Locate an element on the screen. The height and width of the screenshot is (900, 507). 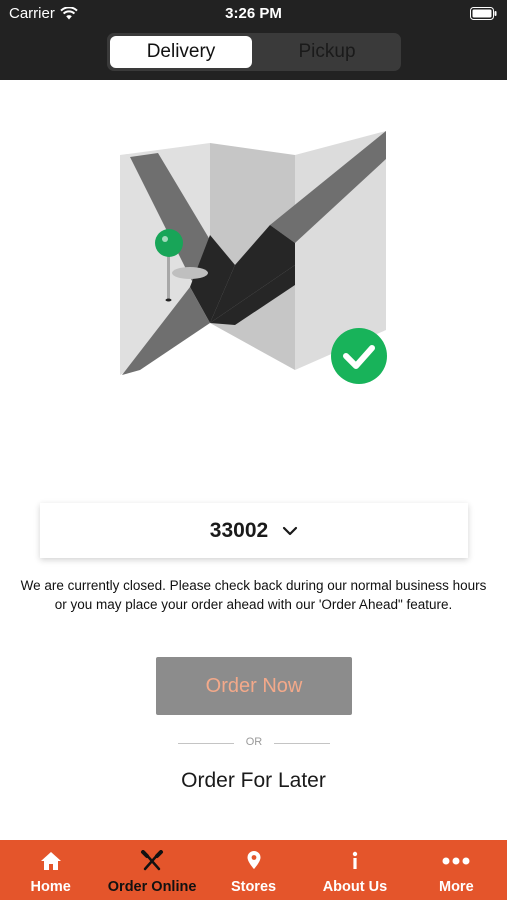
tab-home: Home is located at coordinates (50, 870).